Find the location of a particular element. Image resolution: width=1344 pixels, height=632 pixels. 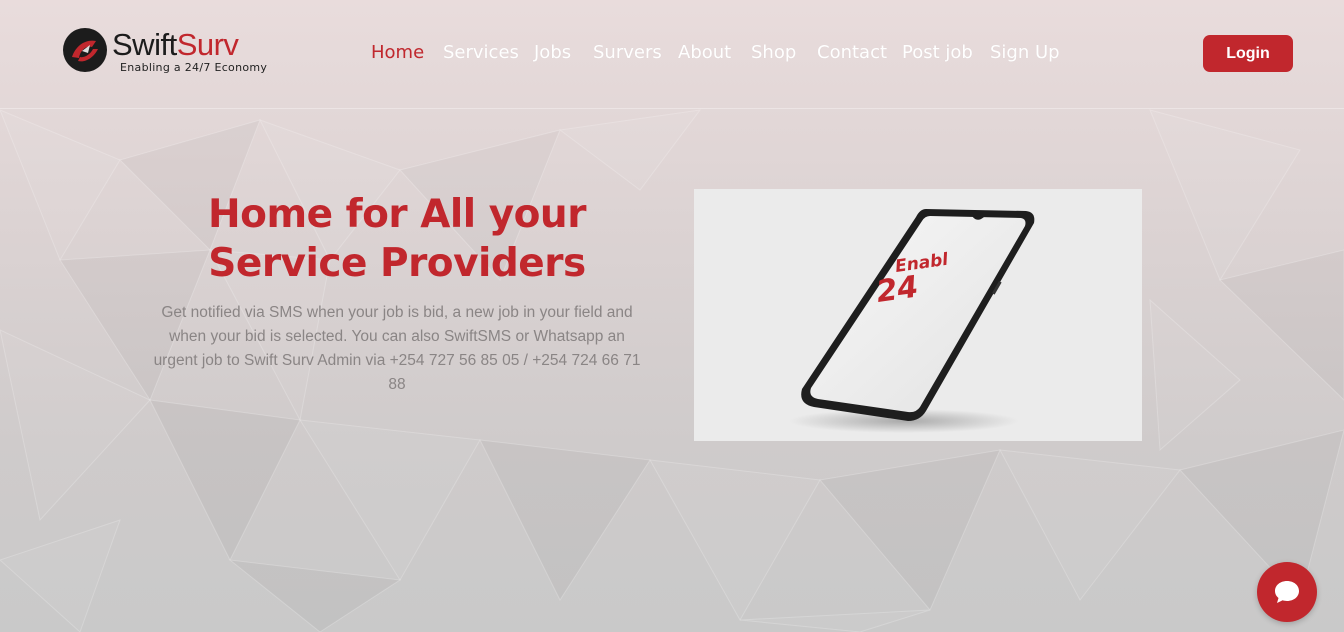

nav-item-services: Services is located at coordinates (481, 52).